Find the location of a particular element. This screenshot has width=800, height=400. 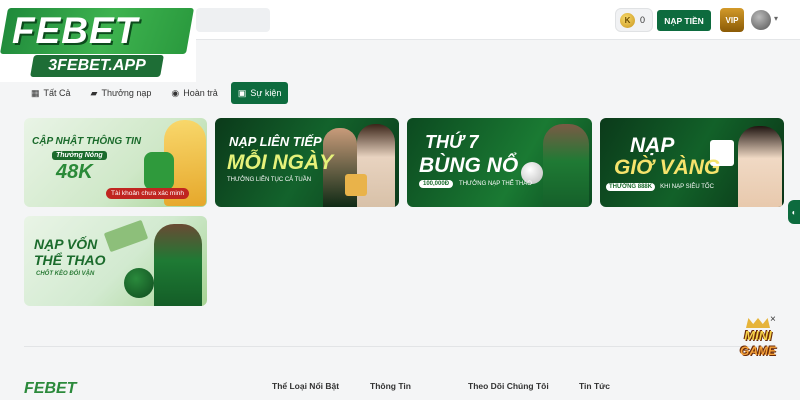

brand-logo: FEBET 3FEBET.APP is located at coordinates (98, 41).